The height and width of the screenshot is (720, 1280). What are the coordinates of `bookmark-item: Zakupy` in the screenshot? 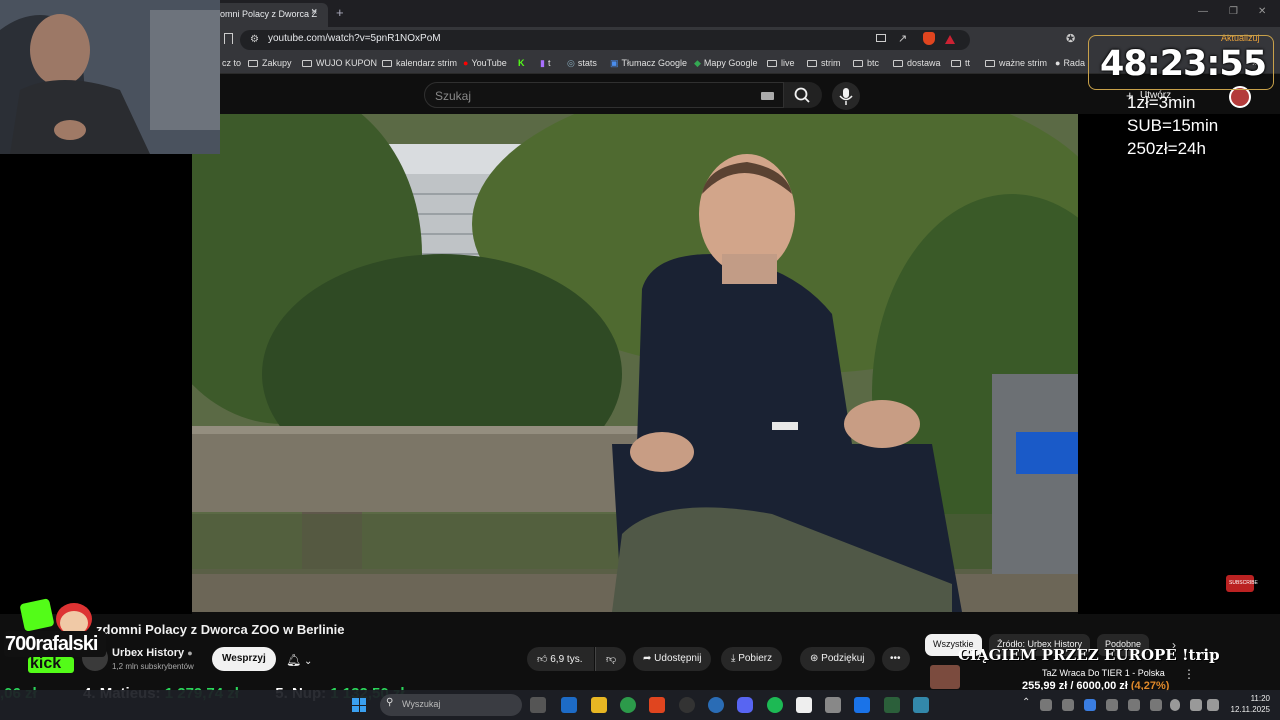 It's located at (270, 63).